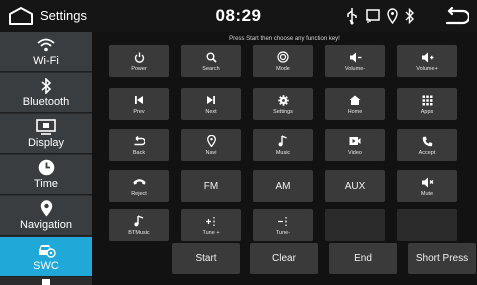 This screenshot has height=285, width=477. Describe the element at coordinates (46, 126) in the screenshot. I see `display-icon` at that location.